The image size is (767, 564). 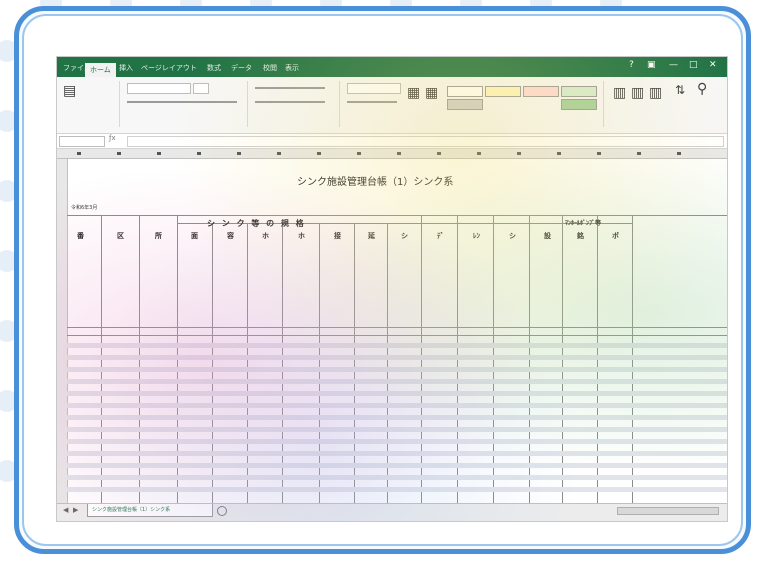 What do you see at coordinates (194, 236) in the screenshot?
I see `col-header: 面` at bounding box center [194, 236].